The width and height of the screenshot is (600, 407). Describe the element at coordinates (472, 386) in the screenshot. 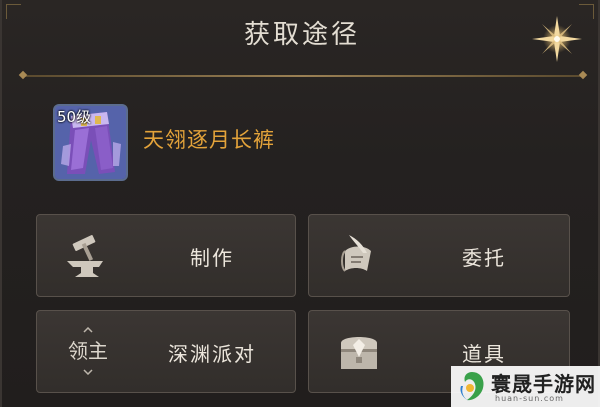

I see `site-logo-icon` at that location.